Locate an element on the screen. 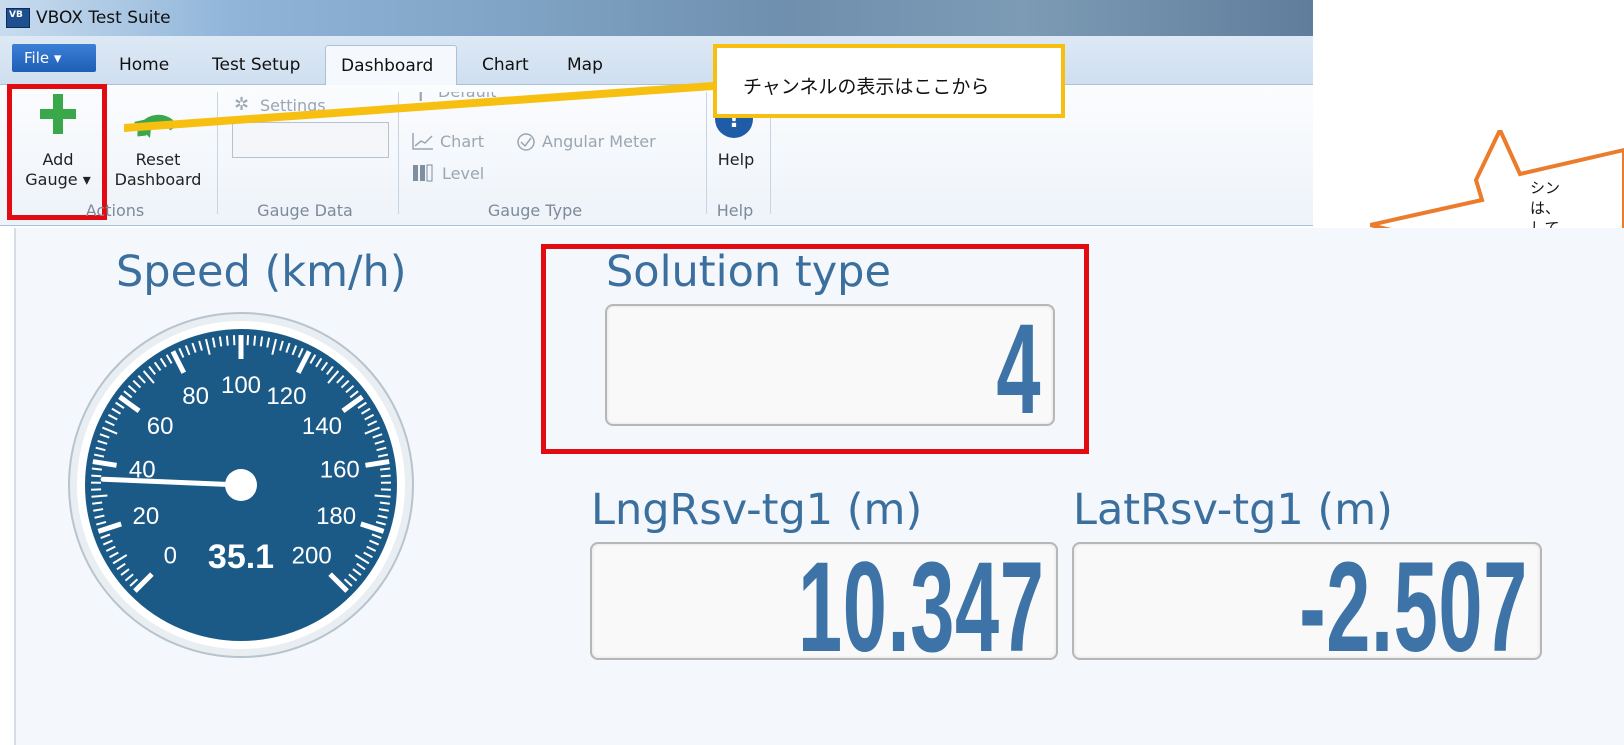 The width and height of the screenshot is (1624, 745). gauge-tick-label: 120 is located at coordinates (286, 396).